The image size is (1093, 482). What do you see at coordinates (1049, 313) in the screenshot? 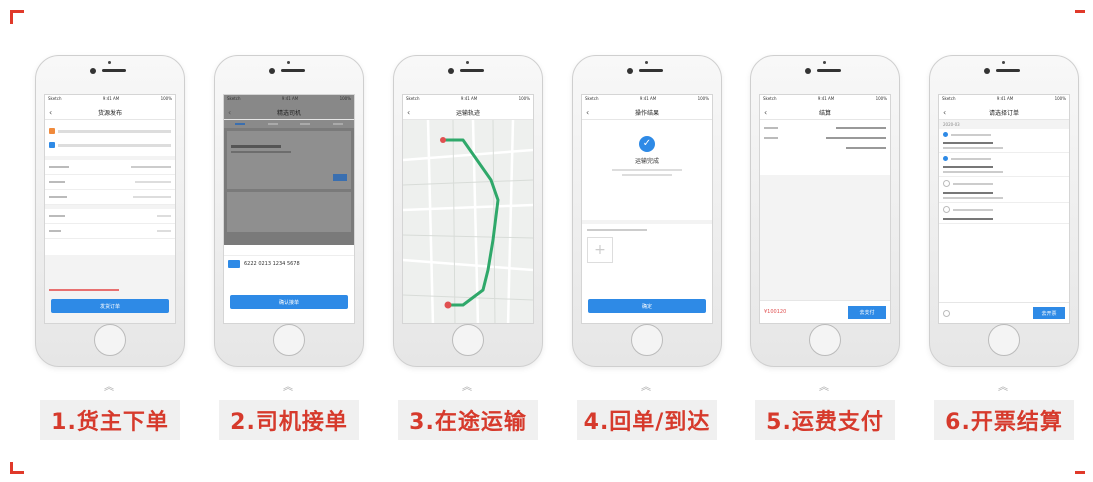
I see `invoice-button: 去开票` at bounding box center [1049, 313].